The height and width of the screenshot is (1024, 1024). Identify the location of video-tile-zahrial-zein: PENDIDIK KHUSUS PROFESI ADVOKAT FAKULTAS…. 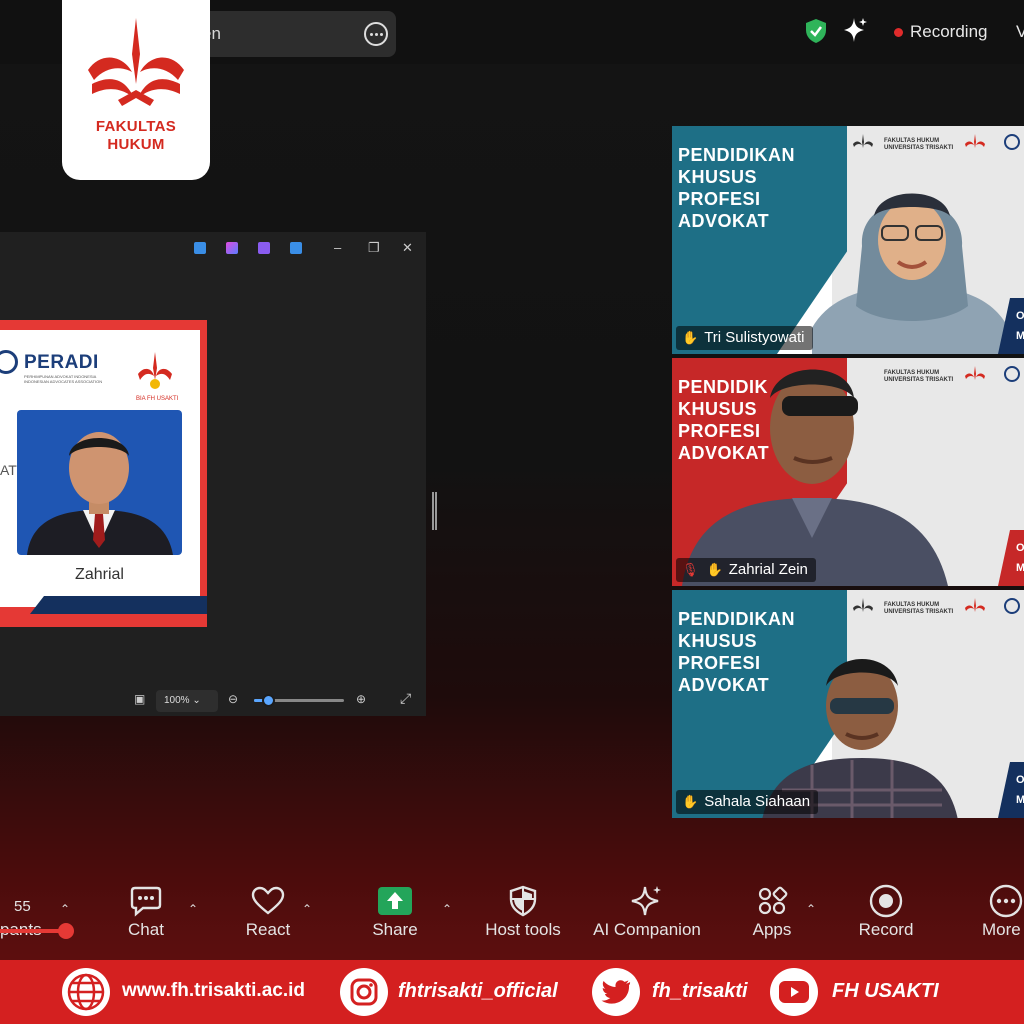
(848, 472).